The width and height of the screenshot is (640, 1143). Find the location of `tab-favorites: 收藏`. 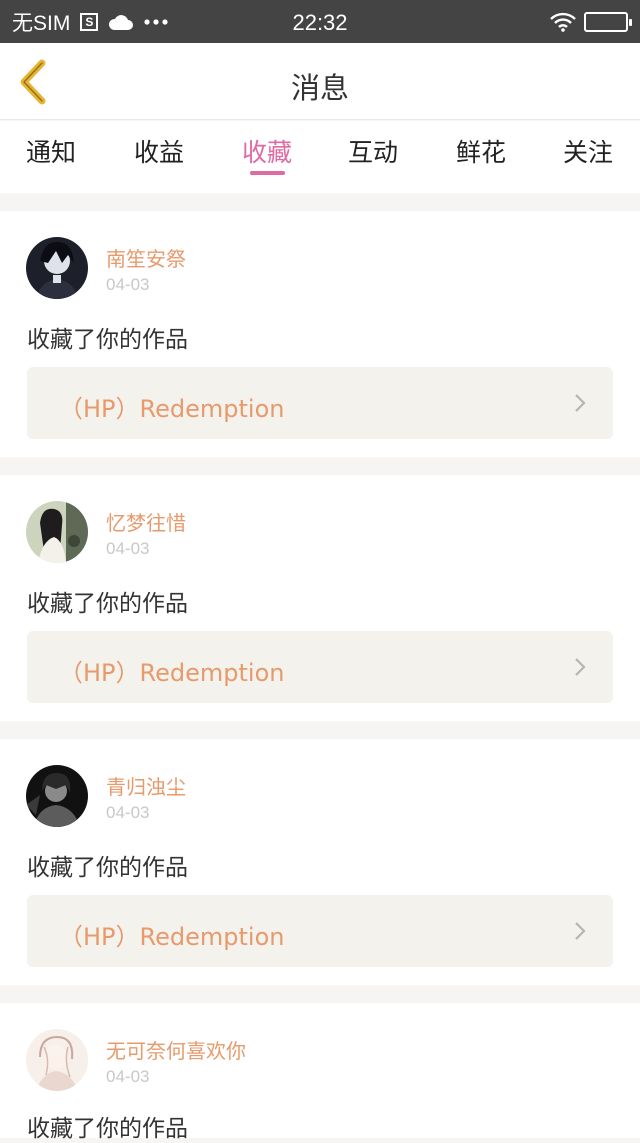

tab-favorites: 收藏 is located at coordinates (267, 151).